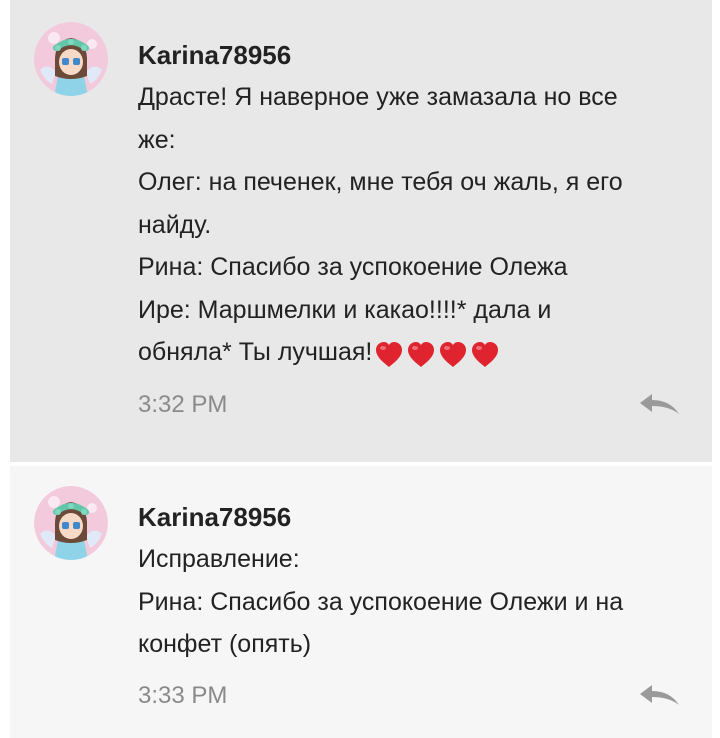  I want to click on message-meta: 3:33 PM, so click(413, 696).